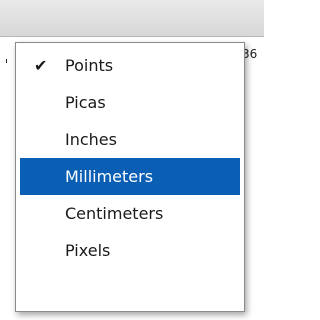 The width and height of the screenshot is (320, 320). I want to click on menu-item-pixels: Pixels, so click(130, 250).